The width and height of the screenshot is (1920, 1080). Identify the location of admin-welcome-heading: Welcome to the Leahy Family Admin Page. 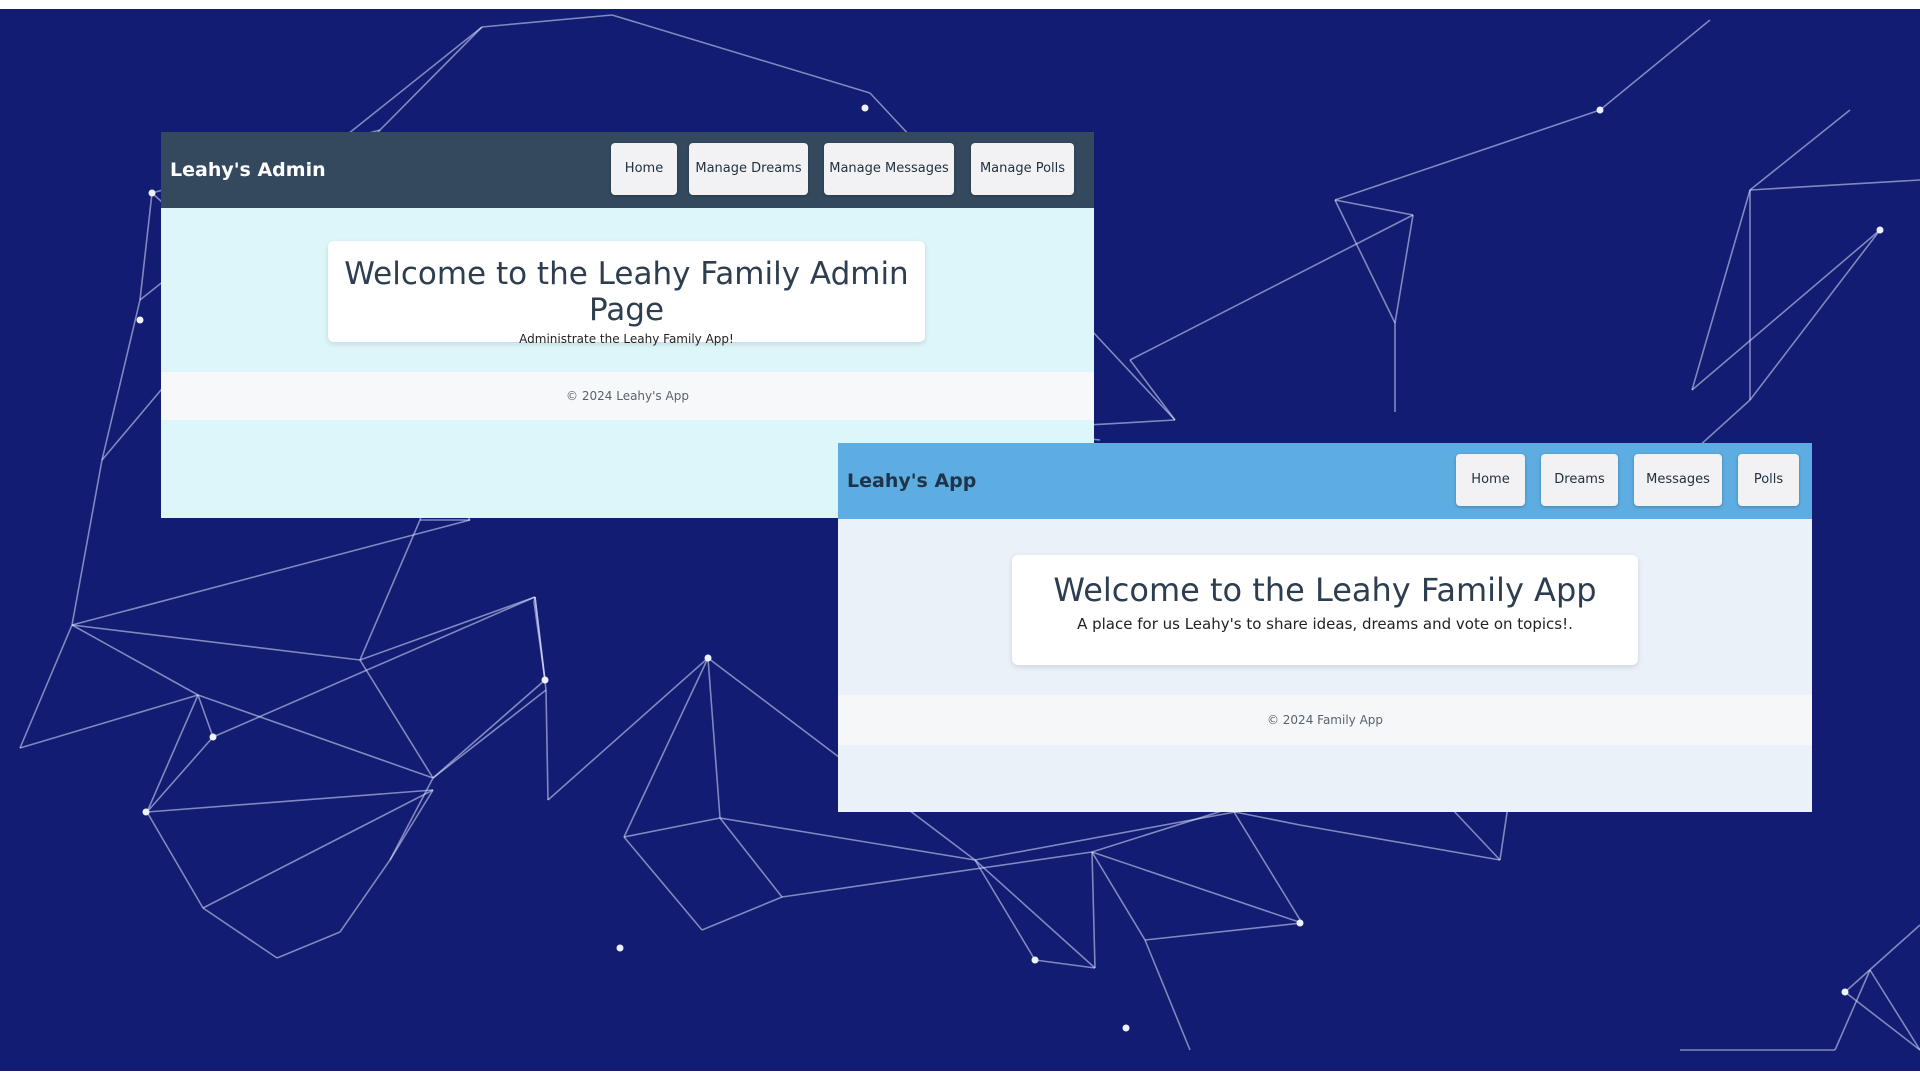
(626, 292).